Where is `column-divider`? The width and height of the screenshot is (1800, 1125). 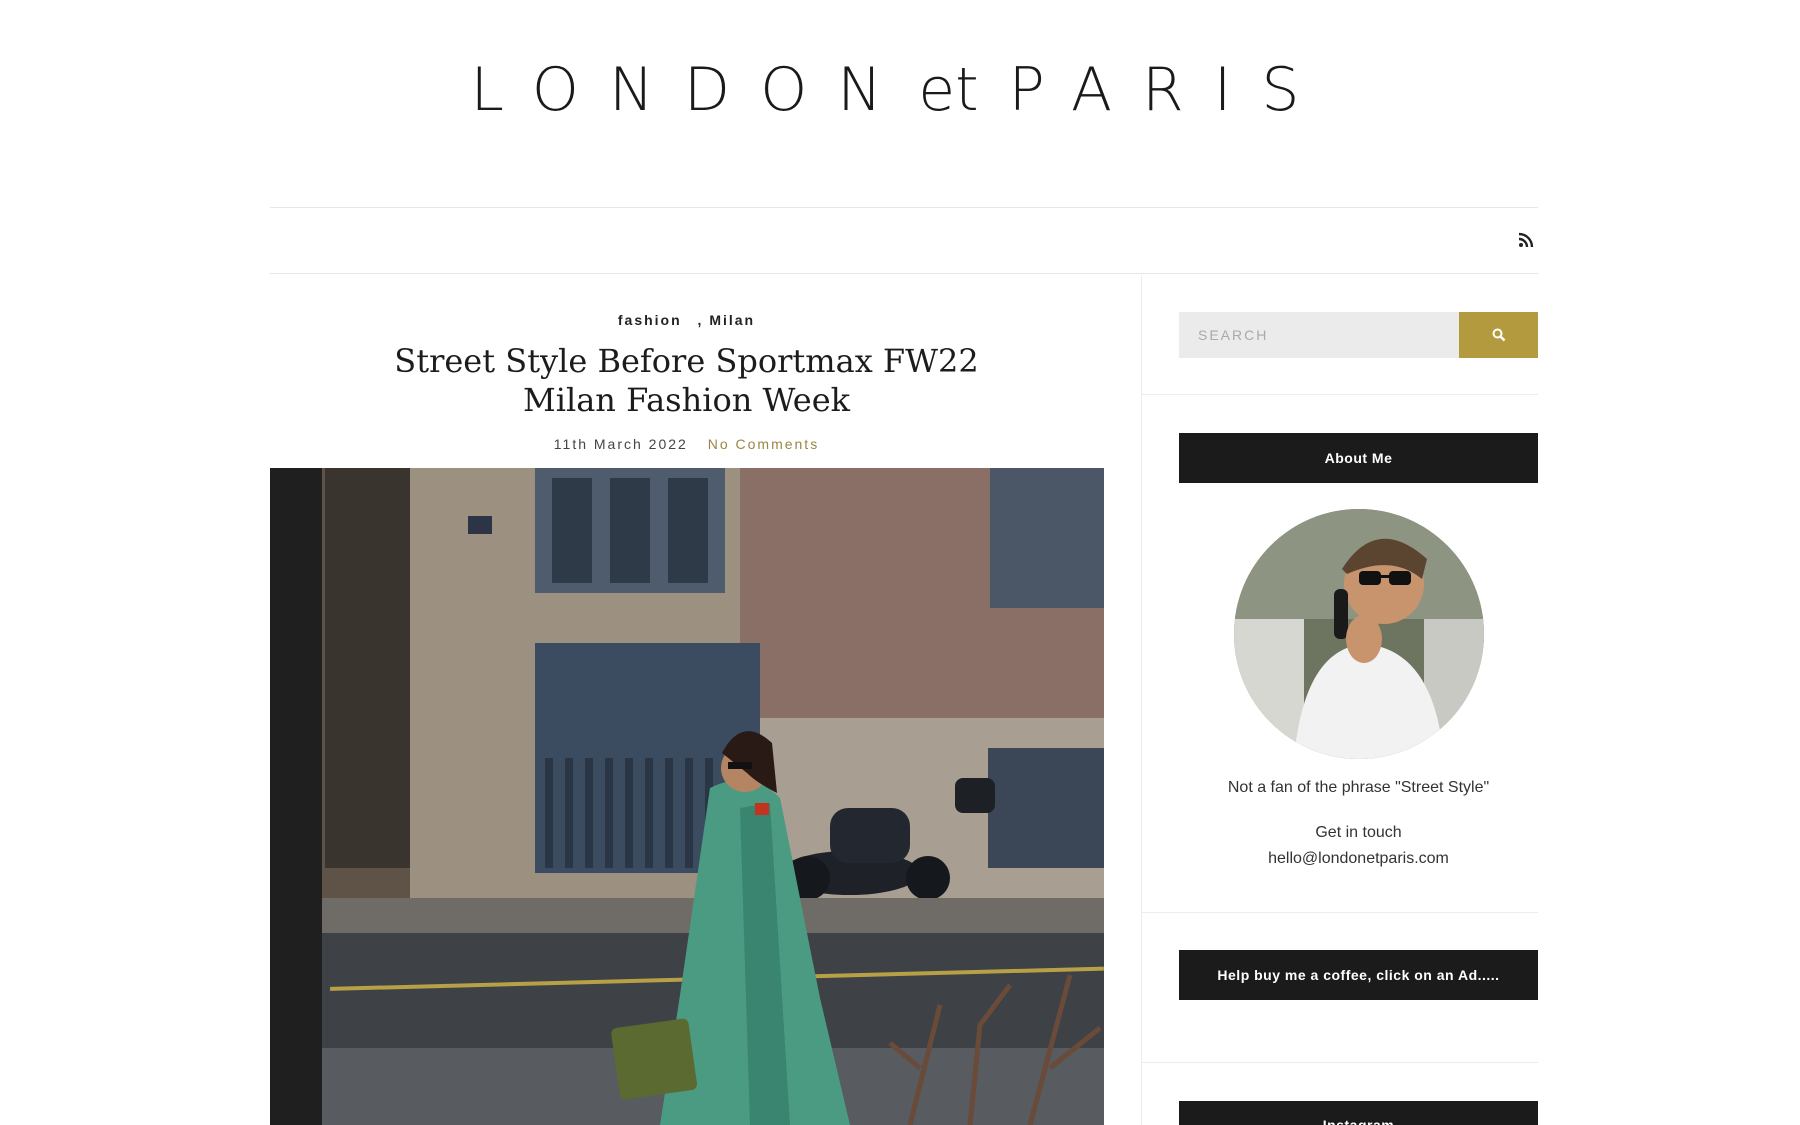
column-divider is located at coordinates (1141, 700).